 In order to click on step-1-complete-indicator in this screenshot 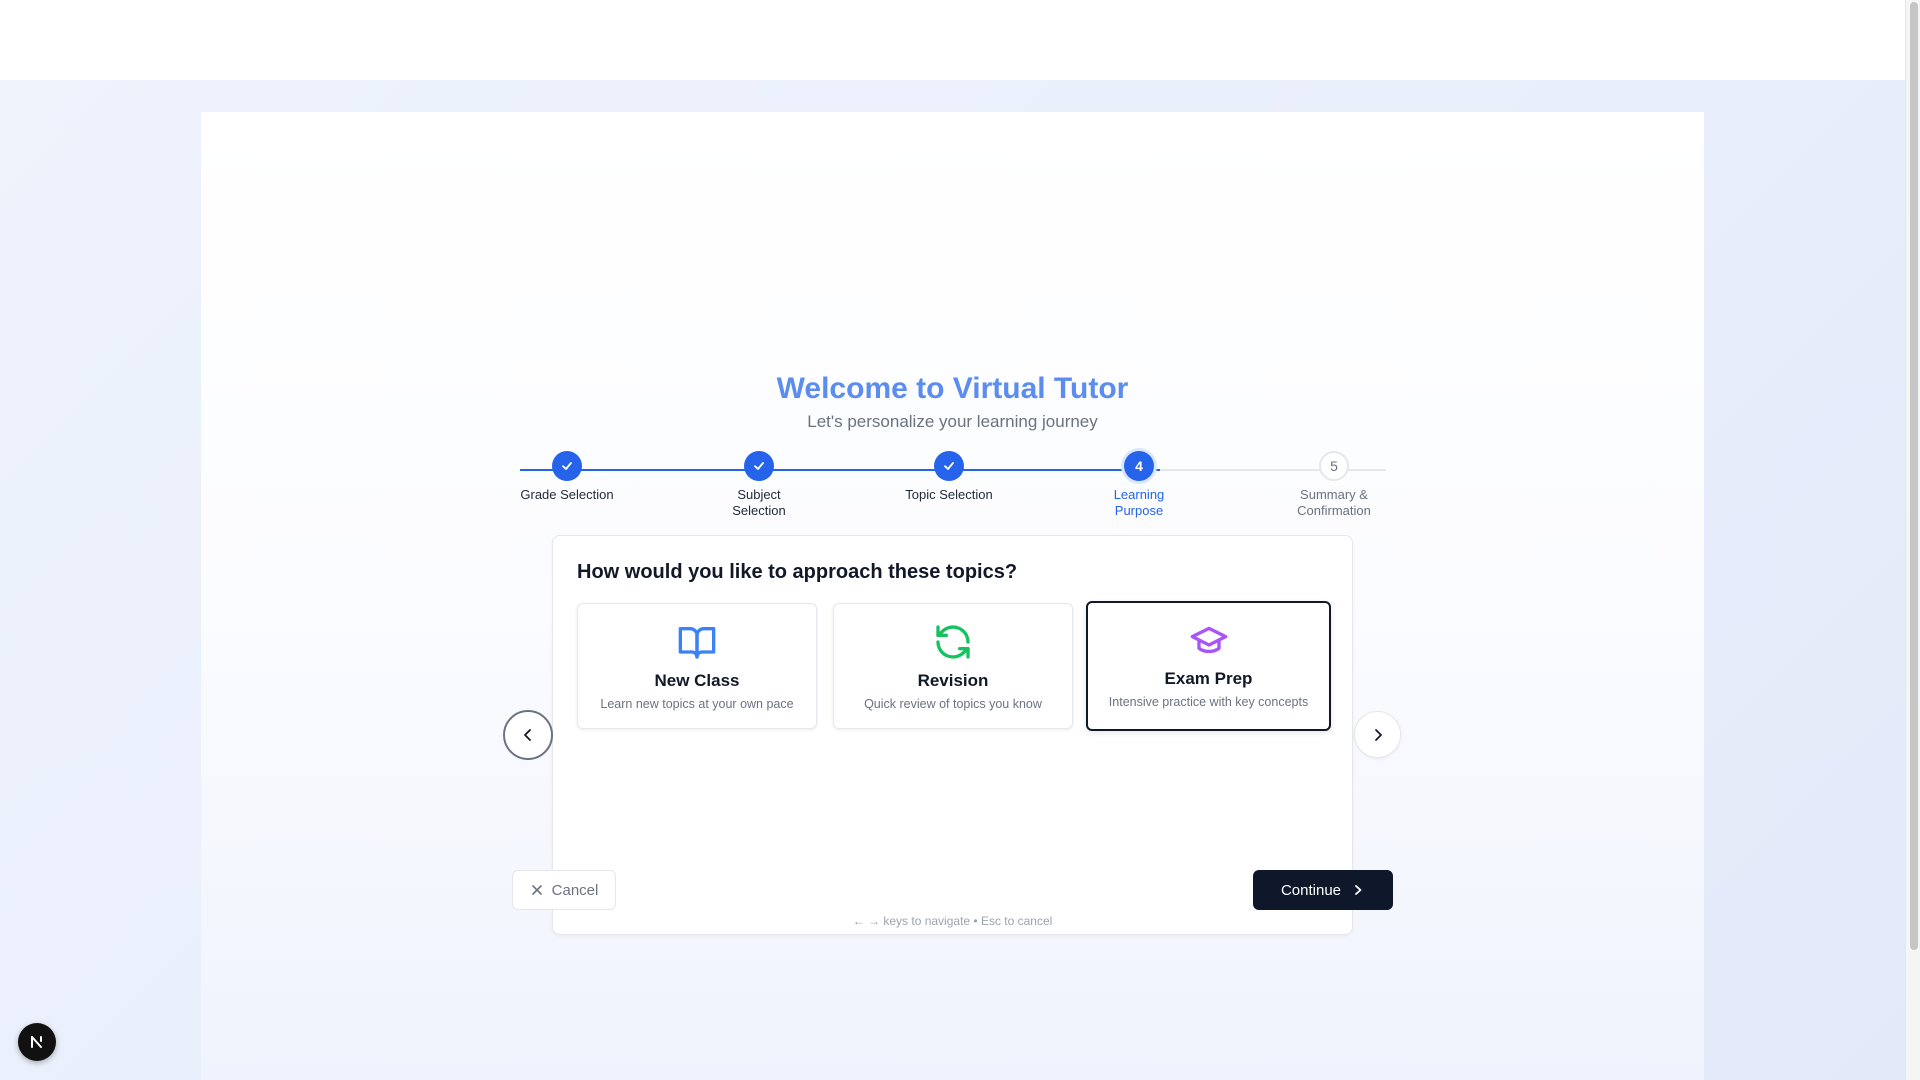, I will do `click(567, 466)`.